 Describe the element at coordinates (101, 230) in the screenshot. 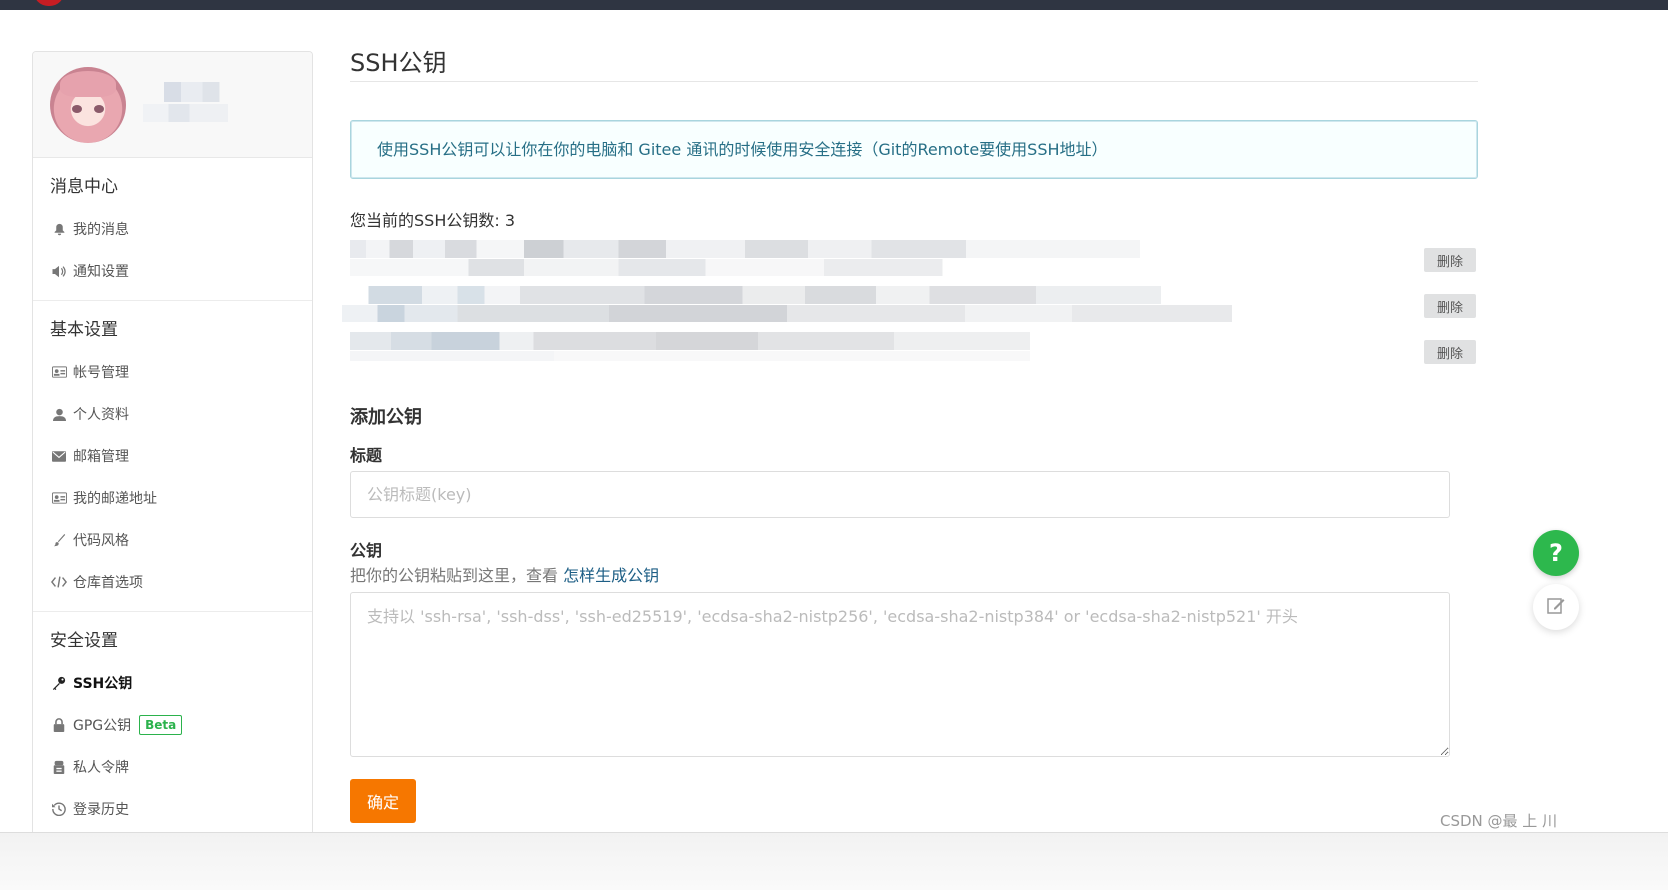

I see `sidebar-item-label: 我的消息` at that location.